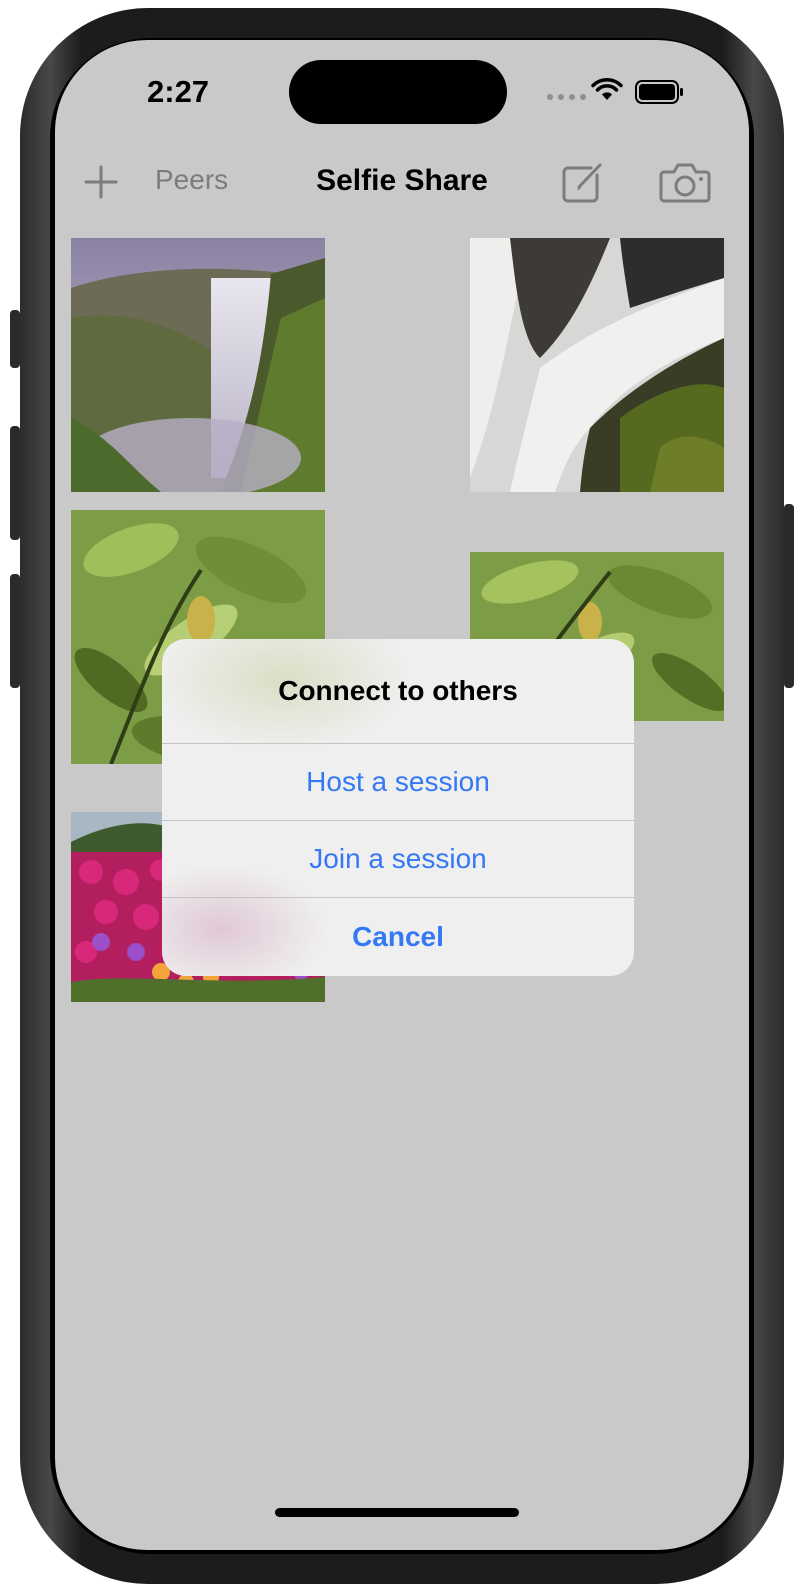 The height and width of the screenshot is (1590, 804). I want to click on status-time: 2:27, so click(178, 91).